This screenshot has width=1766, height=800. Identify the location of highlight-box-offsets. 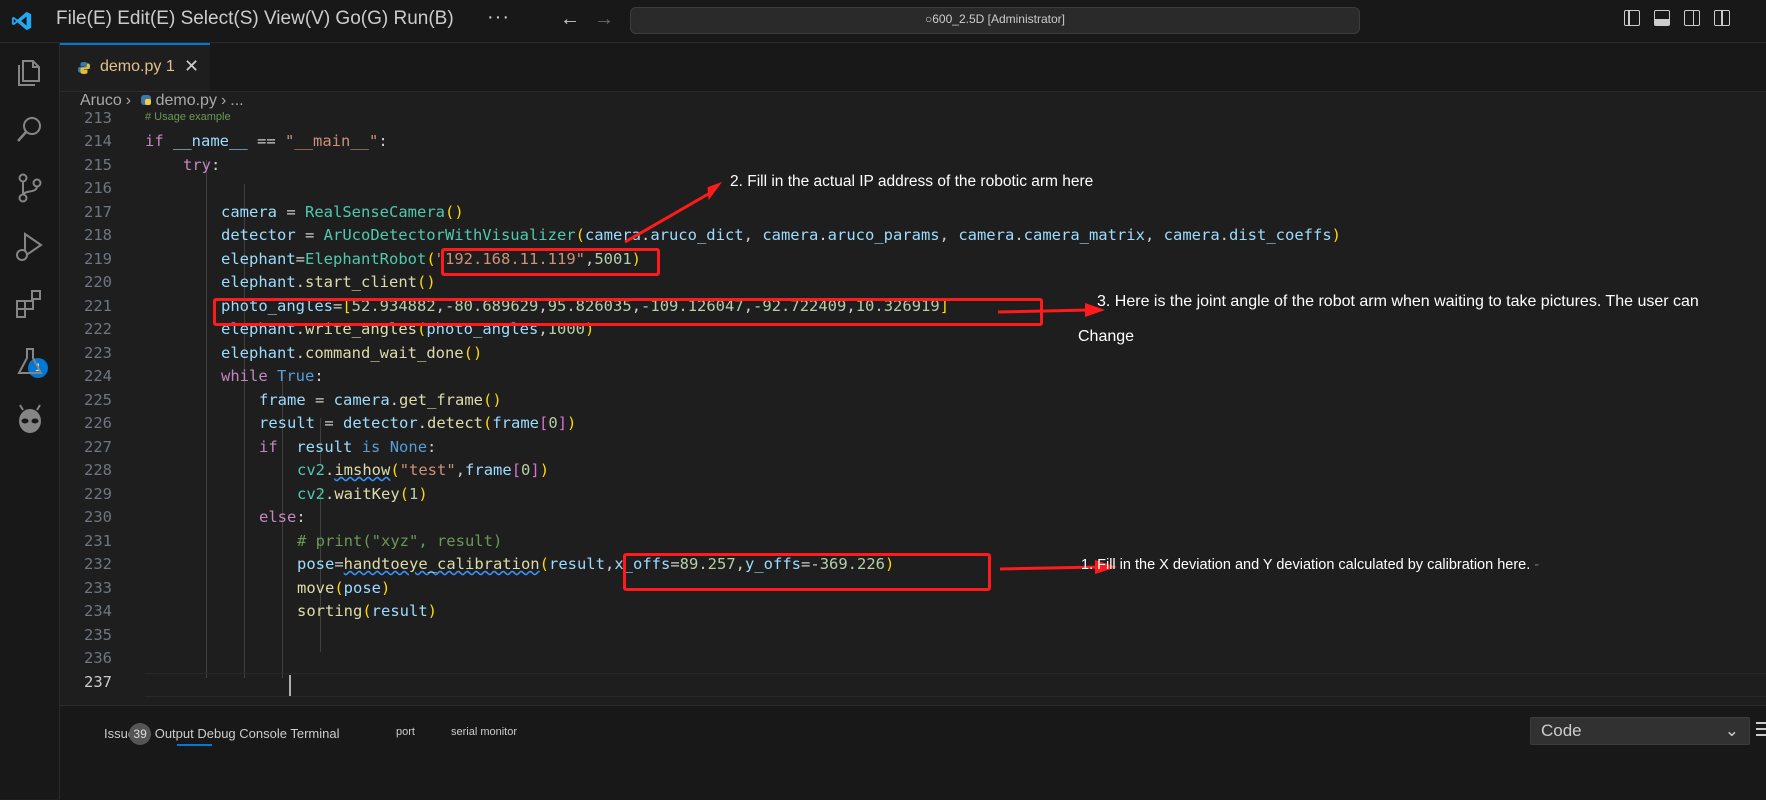
(807, 572).